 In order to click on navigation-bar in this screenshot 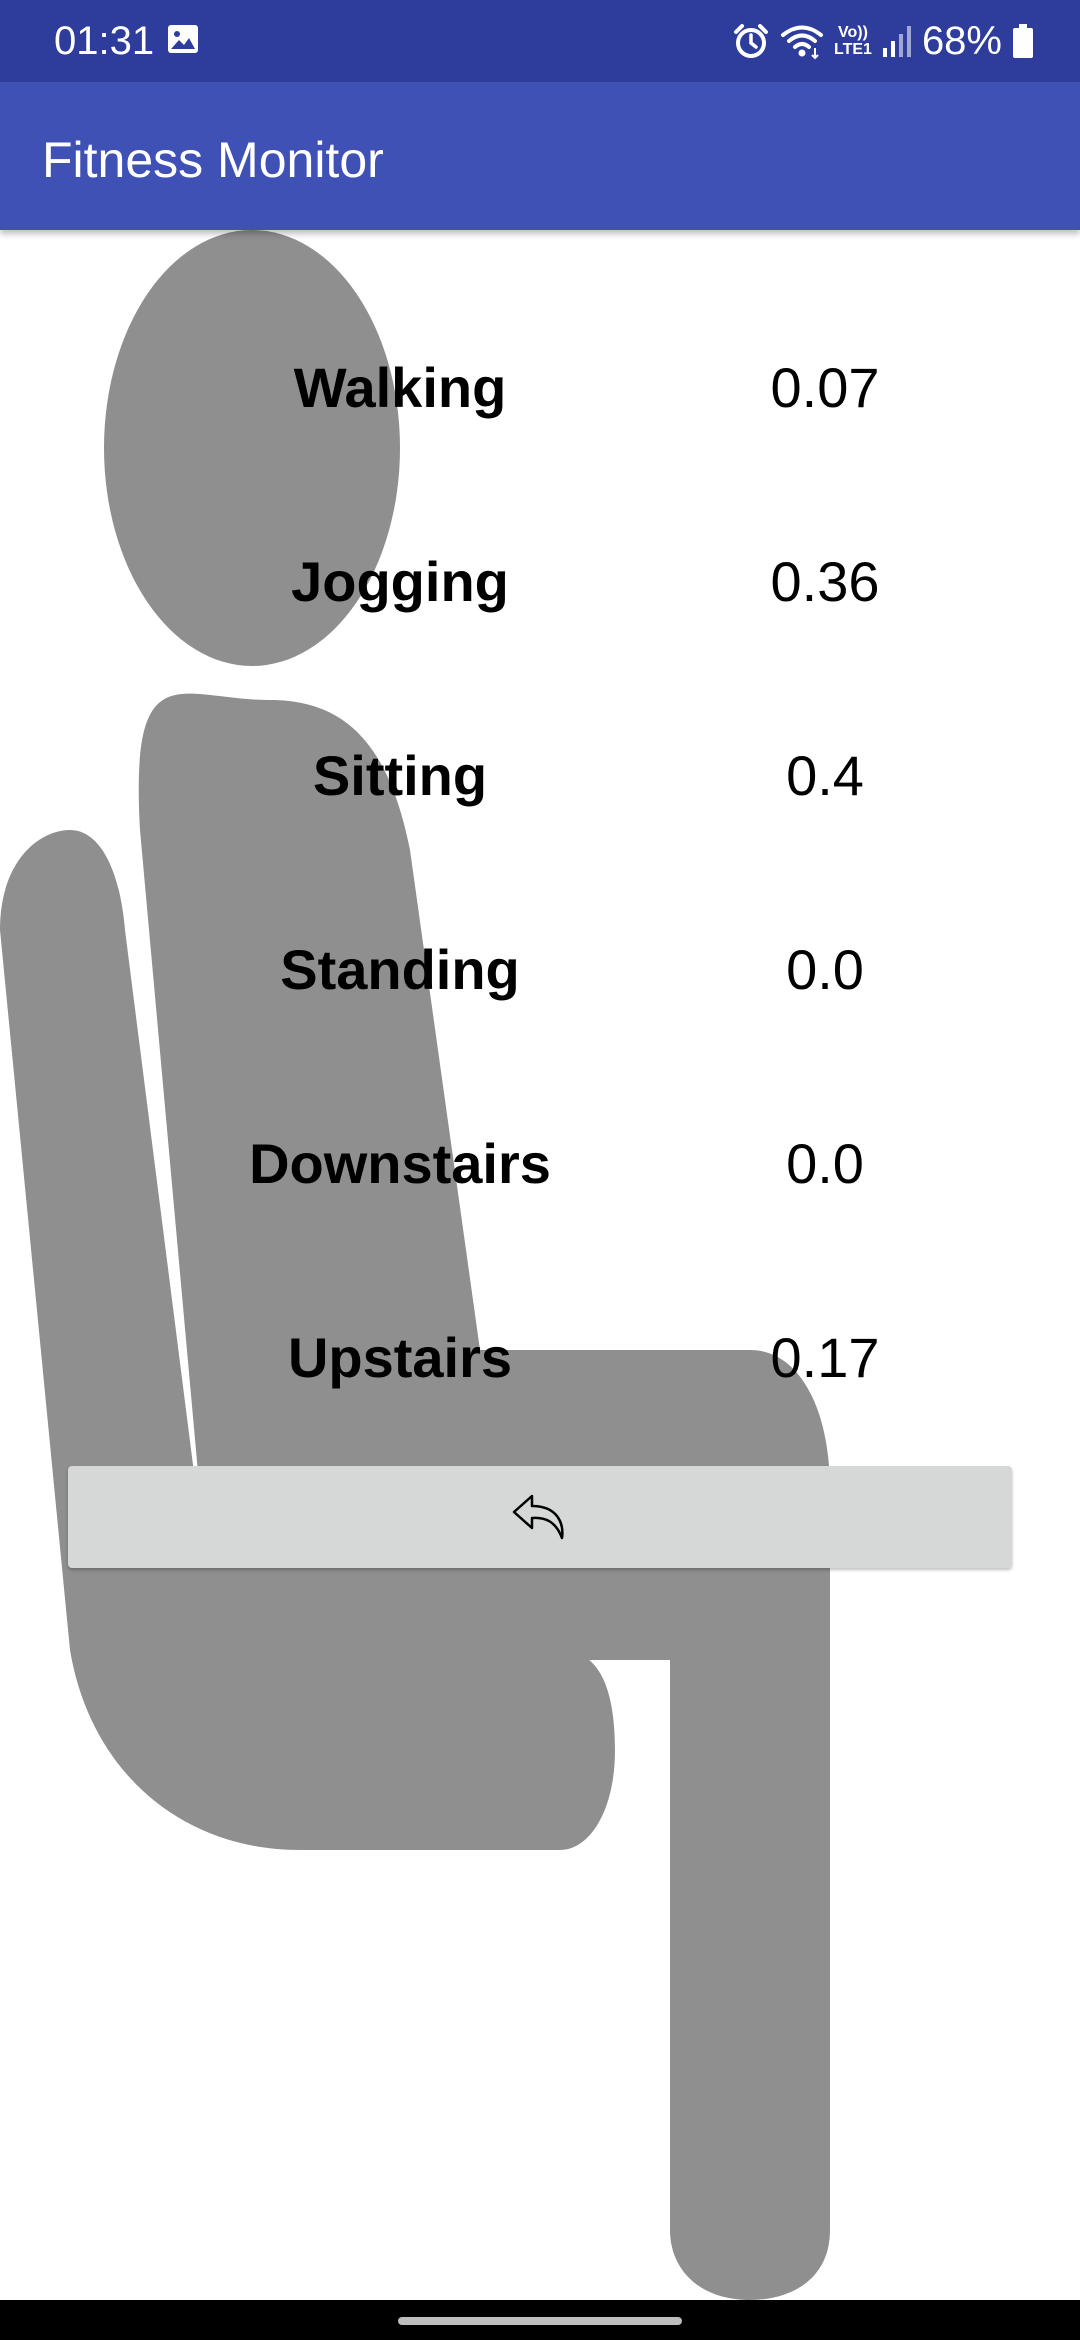, I will do `click(540, 2320)`.